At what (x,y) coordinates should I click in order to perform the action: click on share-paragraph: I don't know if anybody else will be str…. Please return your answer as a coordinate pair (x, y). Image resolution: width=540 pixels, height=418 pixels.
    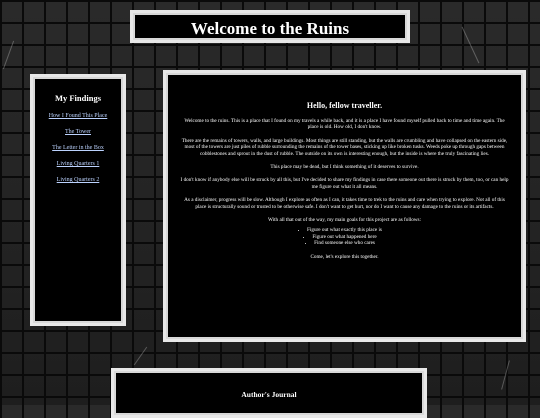
    Looking at the image, I should click on (344, 183).